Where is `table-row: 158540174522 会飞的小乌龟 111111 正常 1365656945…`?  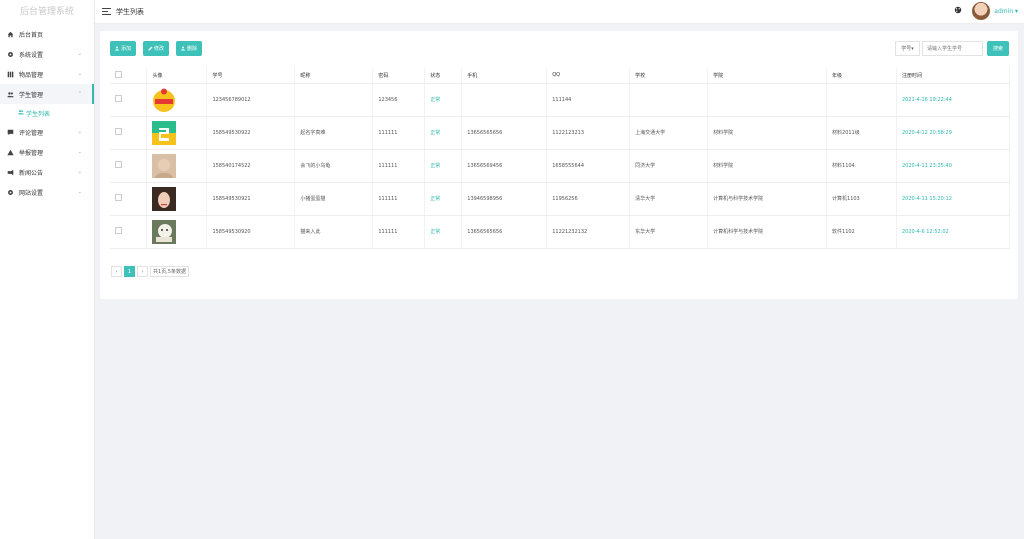
table-row: 158540174522 会飞的小乌龟 111111 正常 1365656945… is located at coordinates (560, 166).